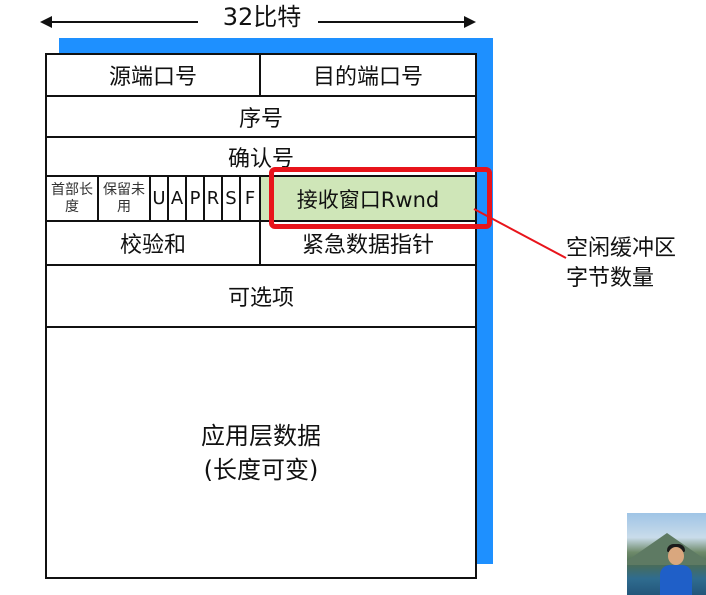 This screenshot has width=706, height=595. I want to click on annotation-line-1: 空闲缓冲区, so click(621, 248).